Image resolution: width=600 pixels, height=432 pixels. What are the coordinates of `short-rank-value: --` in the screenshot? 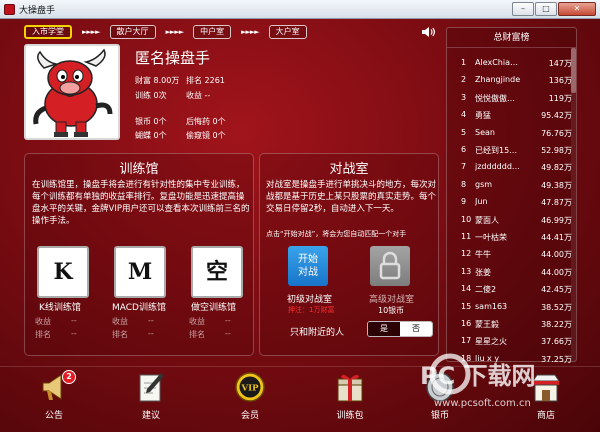 It's located at (228, 333).